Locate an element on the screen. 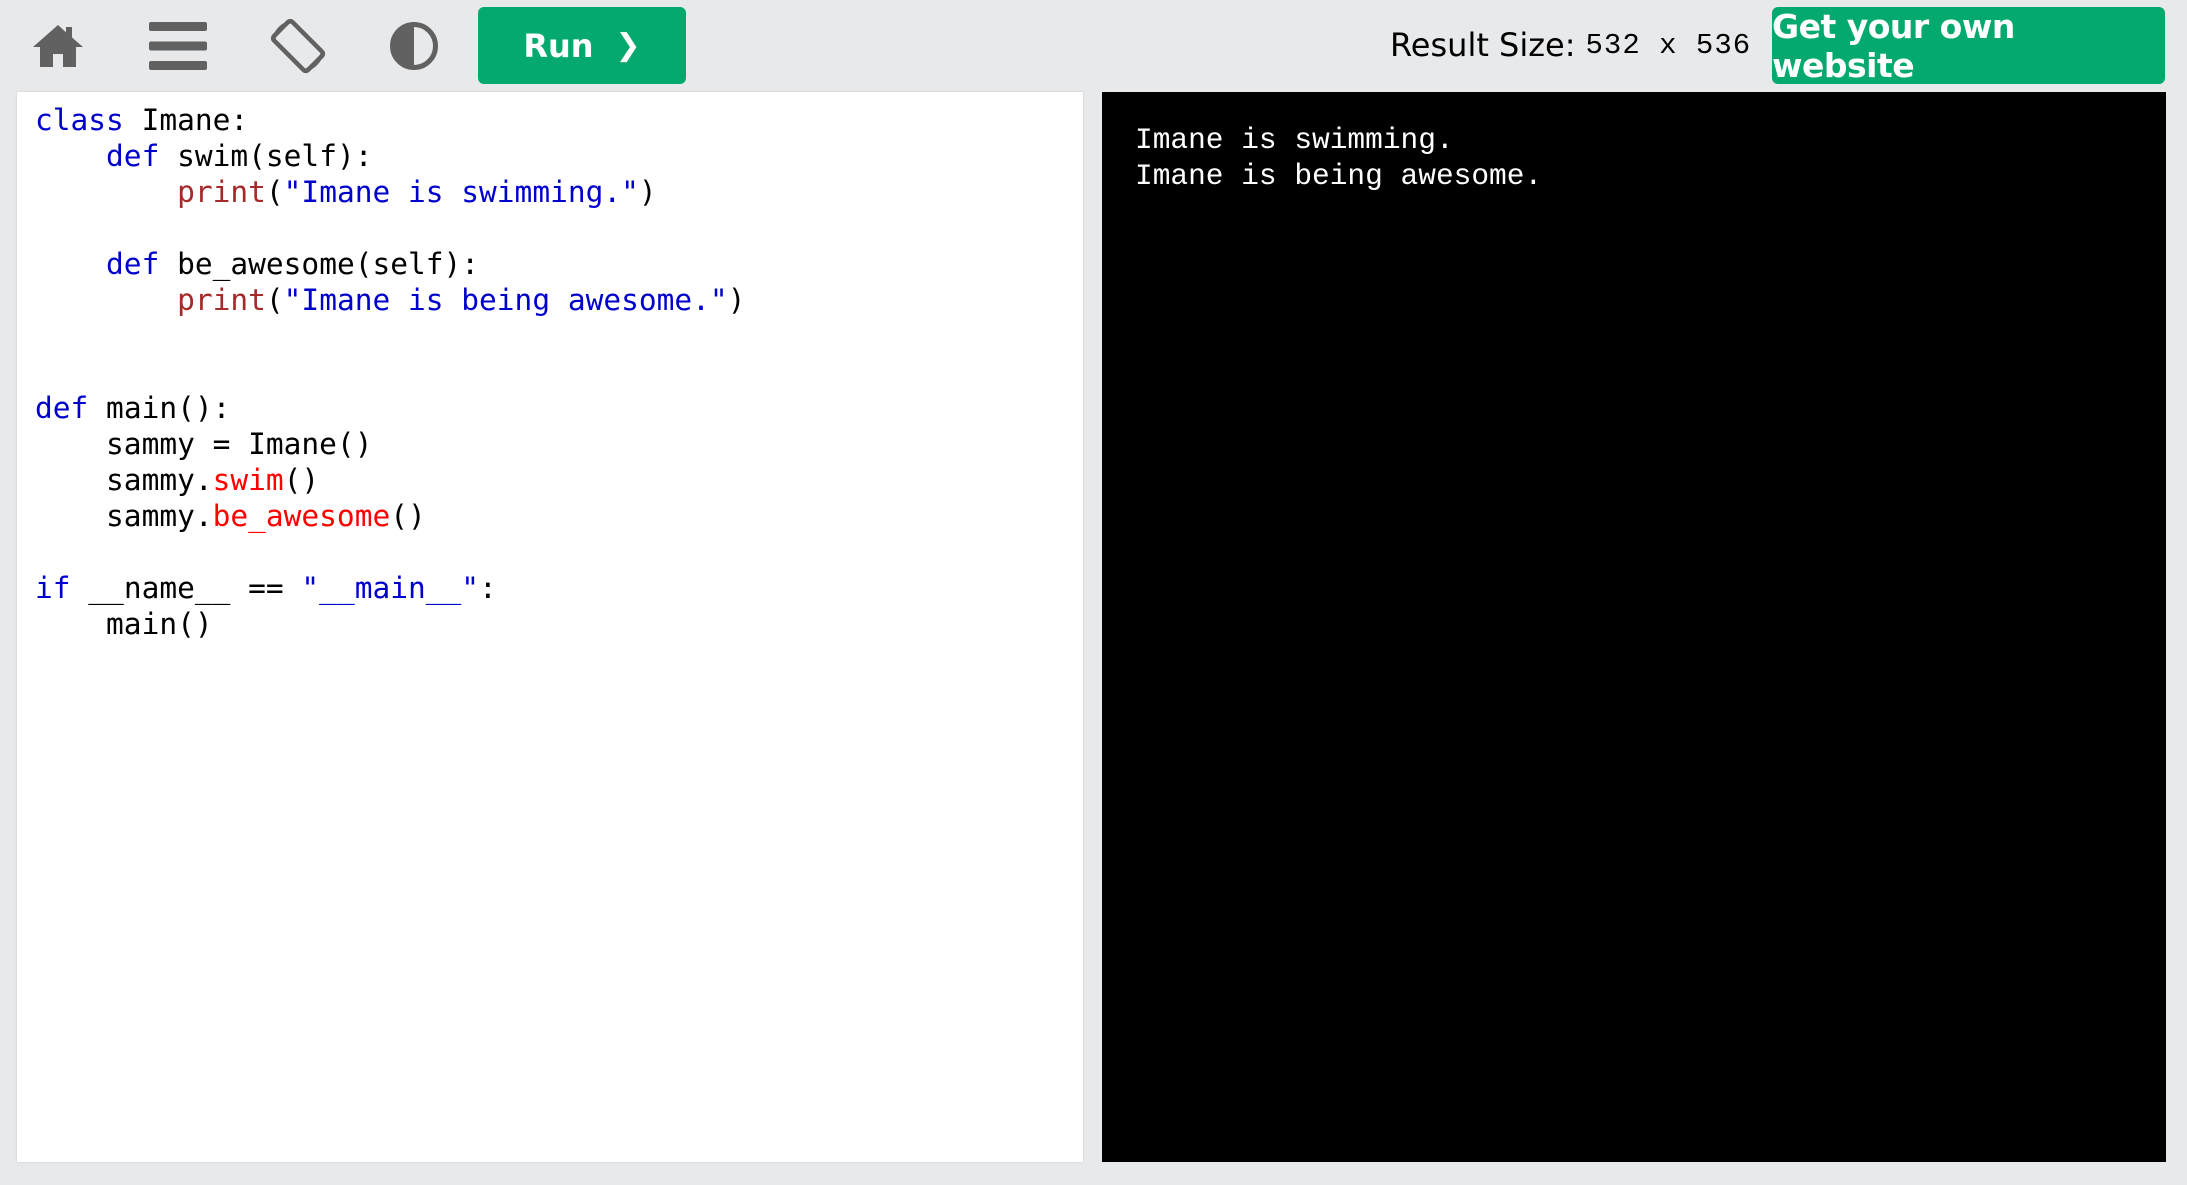 Image resolution: width=2187 pixels, height=1185 pixels. code-line: sammy.swim() is located at coordinates (177, 480).